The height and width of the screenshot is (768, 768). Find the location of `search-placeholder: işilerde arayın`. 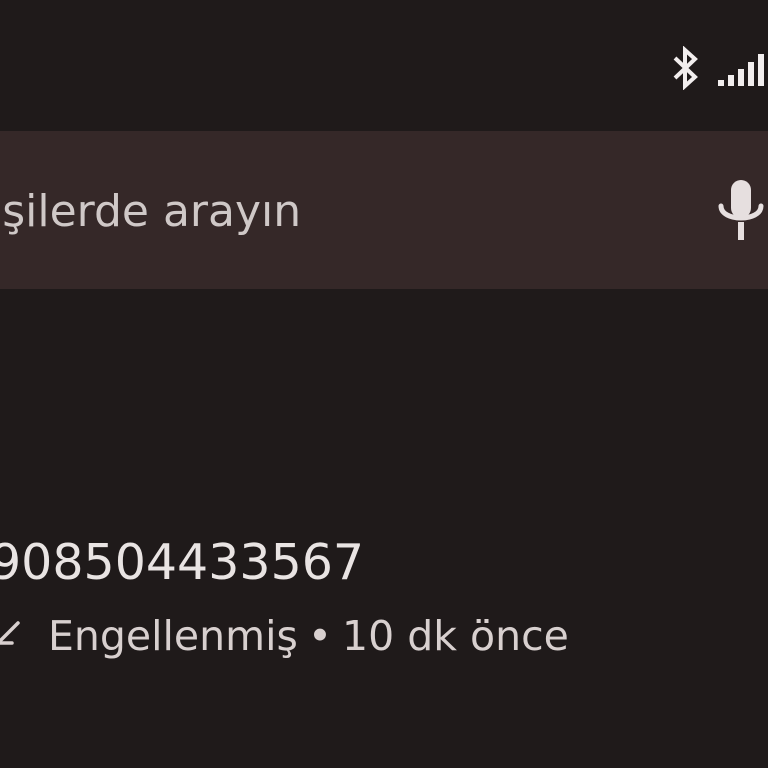

search-placeholder: işilerde arayın is located at coordinates (150, 212).